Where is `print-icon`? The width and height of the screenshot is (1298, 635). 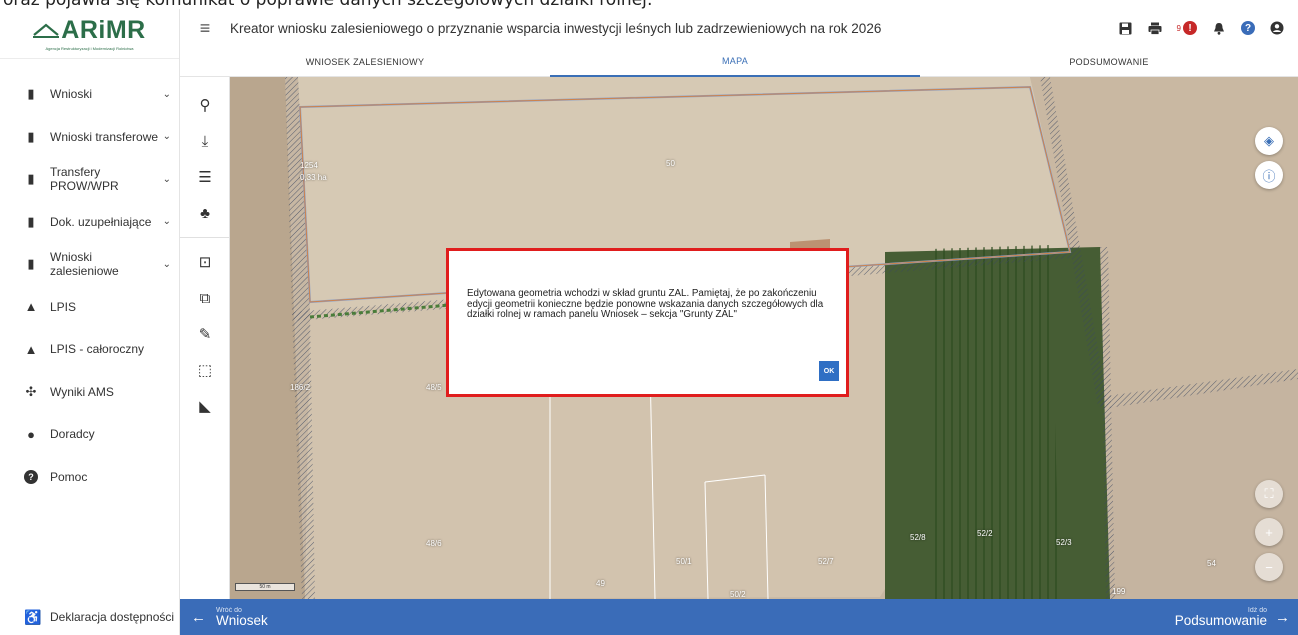
print-icon is located at coordinates (1155, 28).